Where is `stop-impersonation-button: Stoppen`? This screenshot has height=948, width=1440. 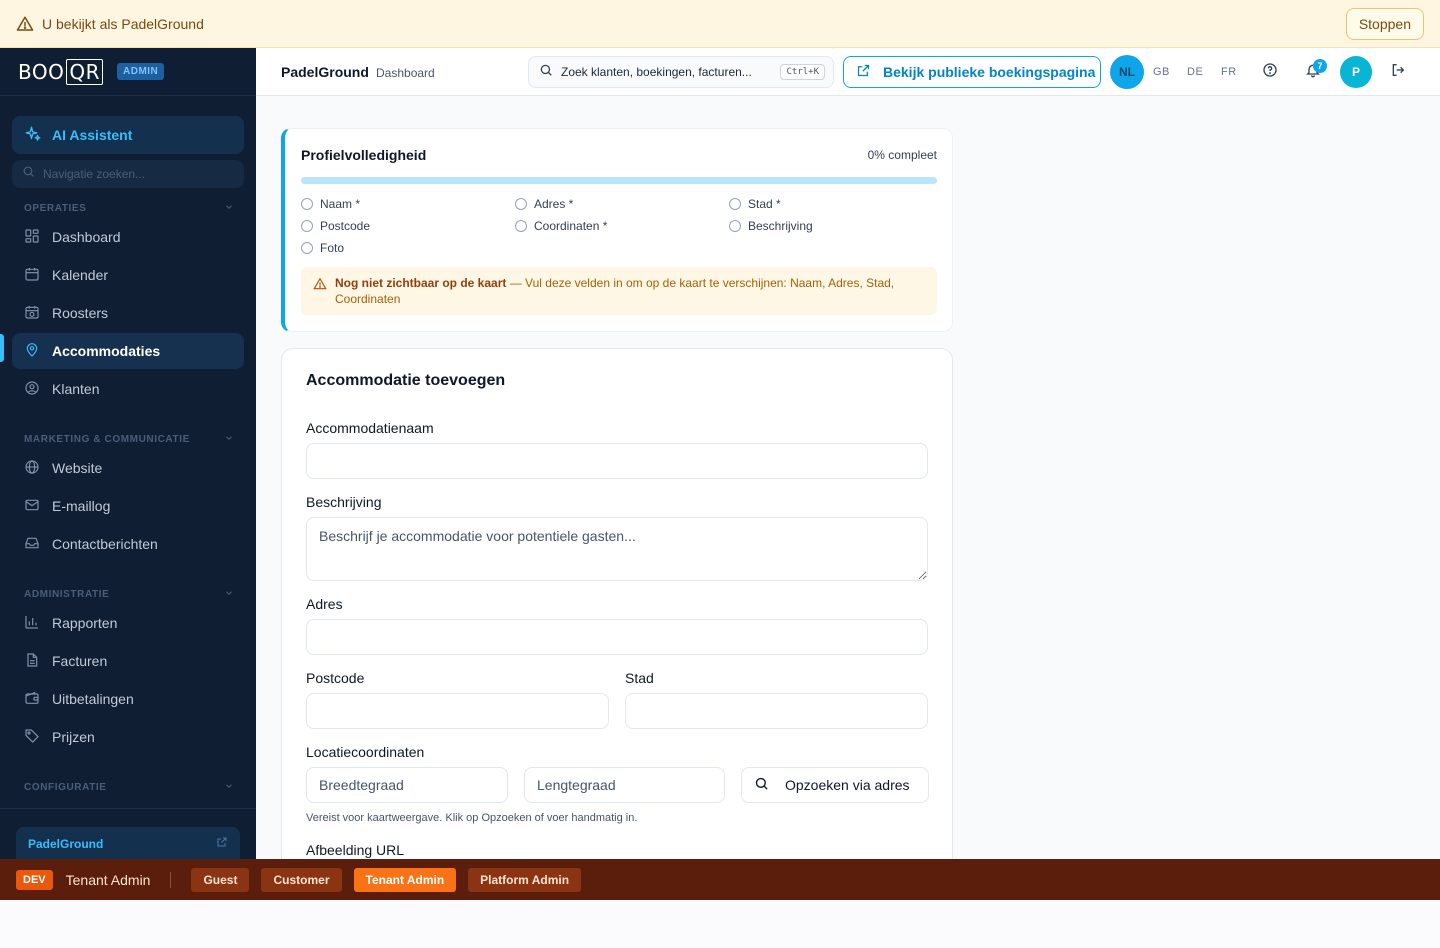
stop-impersonation-button: Stoppen is located at coordinates (1384, 24).